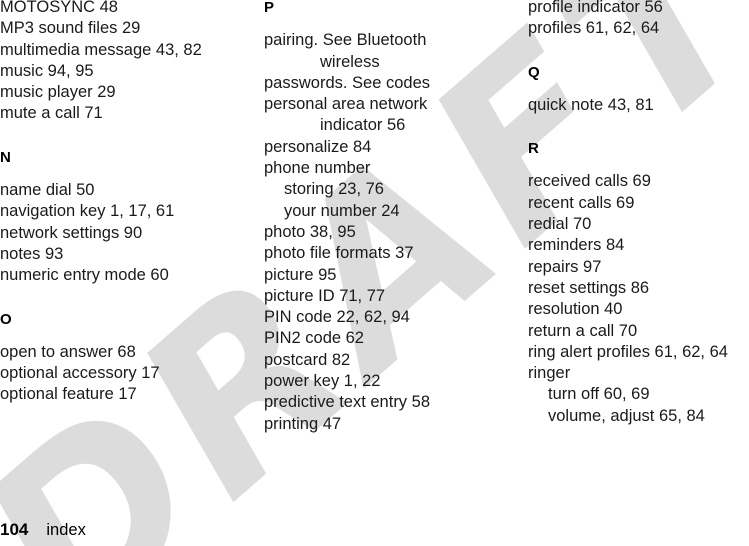 The height and width of the screenshot is (546, 749). I want to click on index-entry: recent calls 69, so click(581, 202).